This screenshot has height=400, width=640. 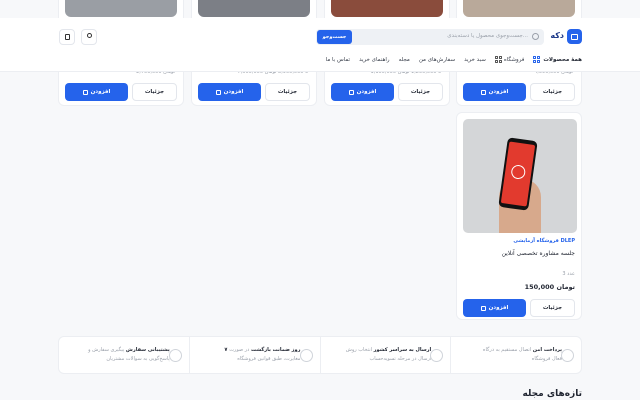 I want to click on return-icon, so click(x=306, y=355).